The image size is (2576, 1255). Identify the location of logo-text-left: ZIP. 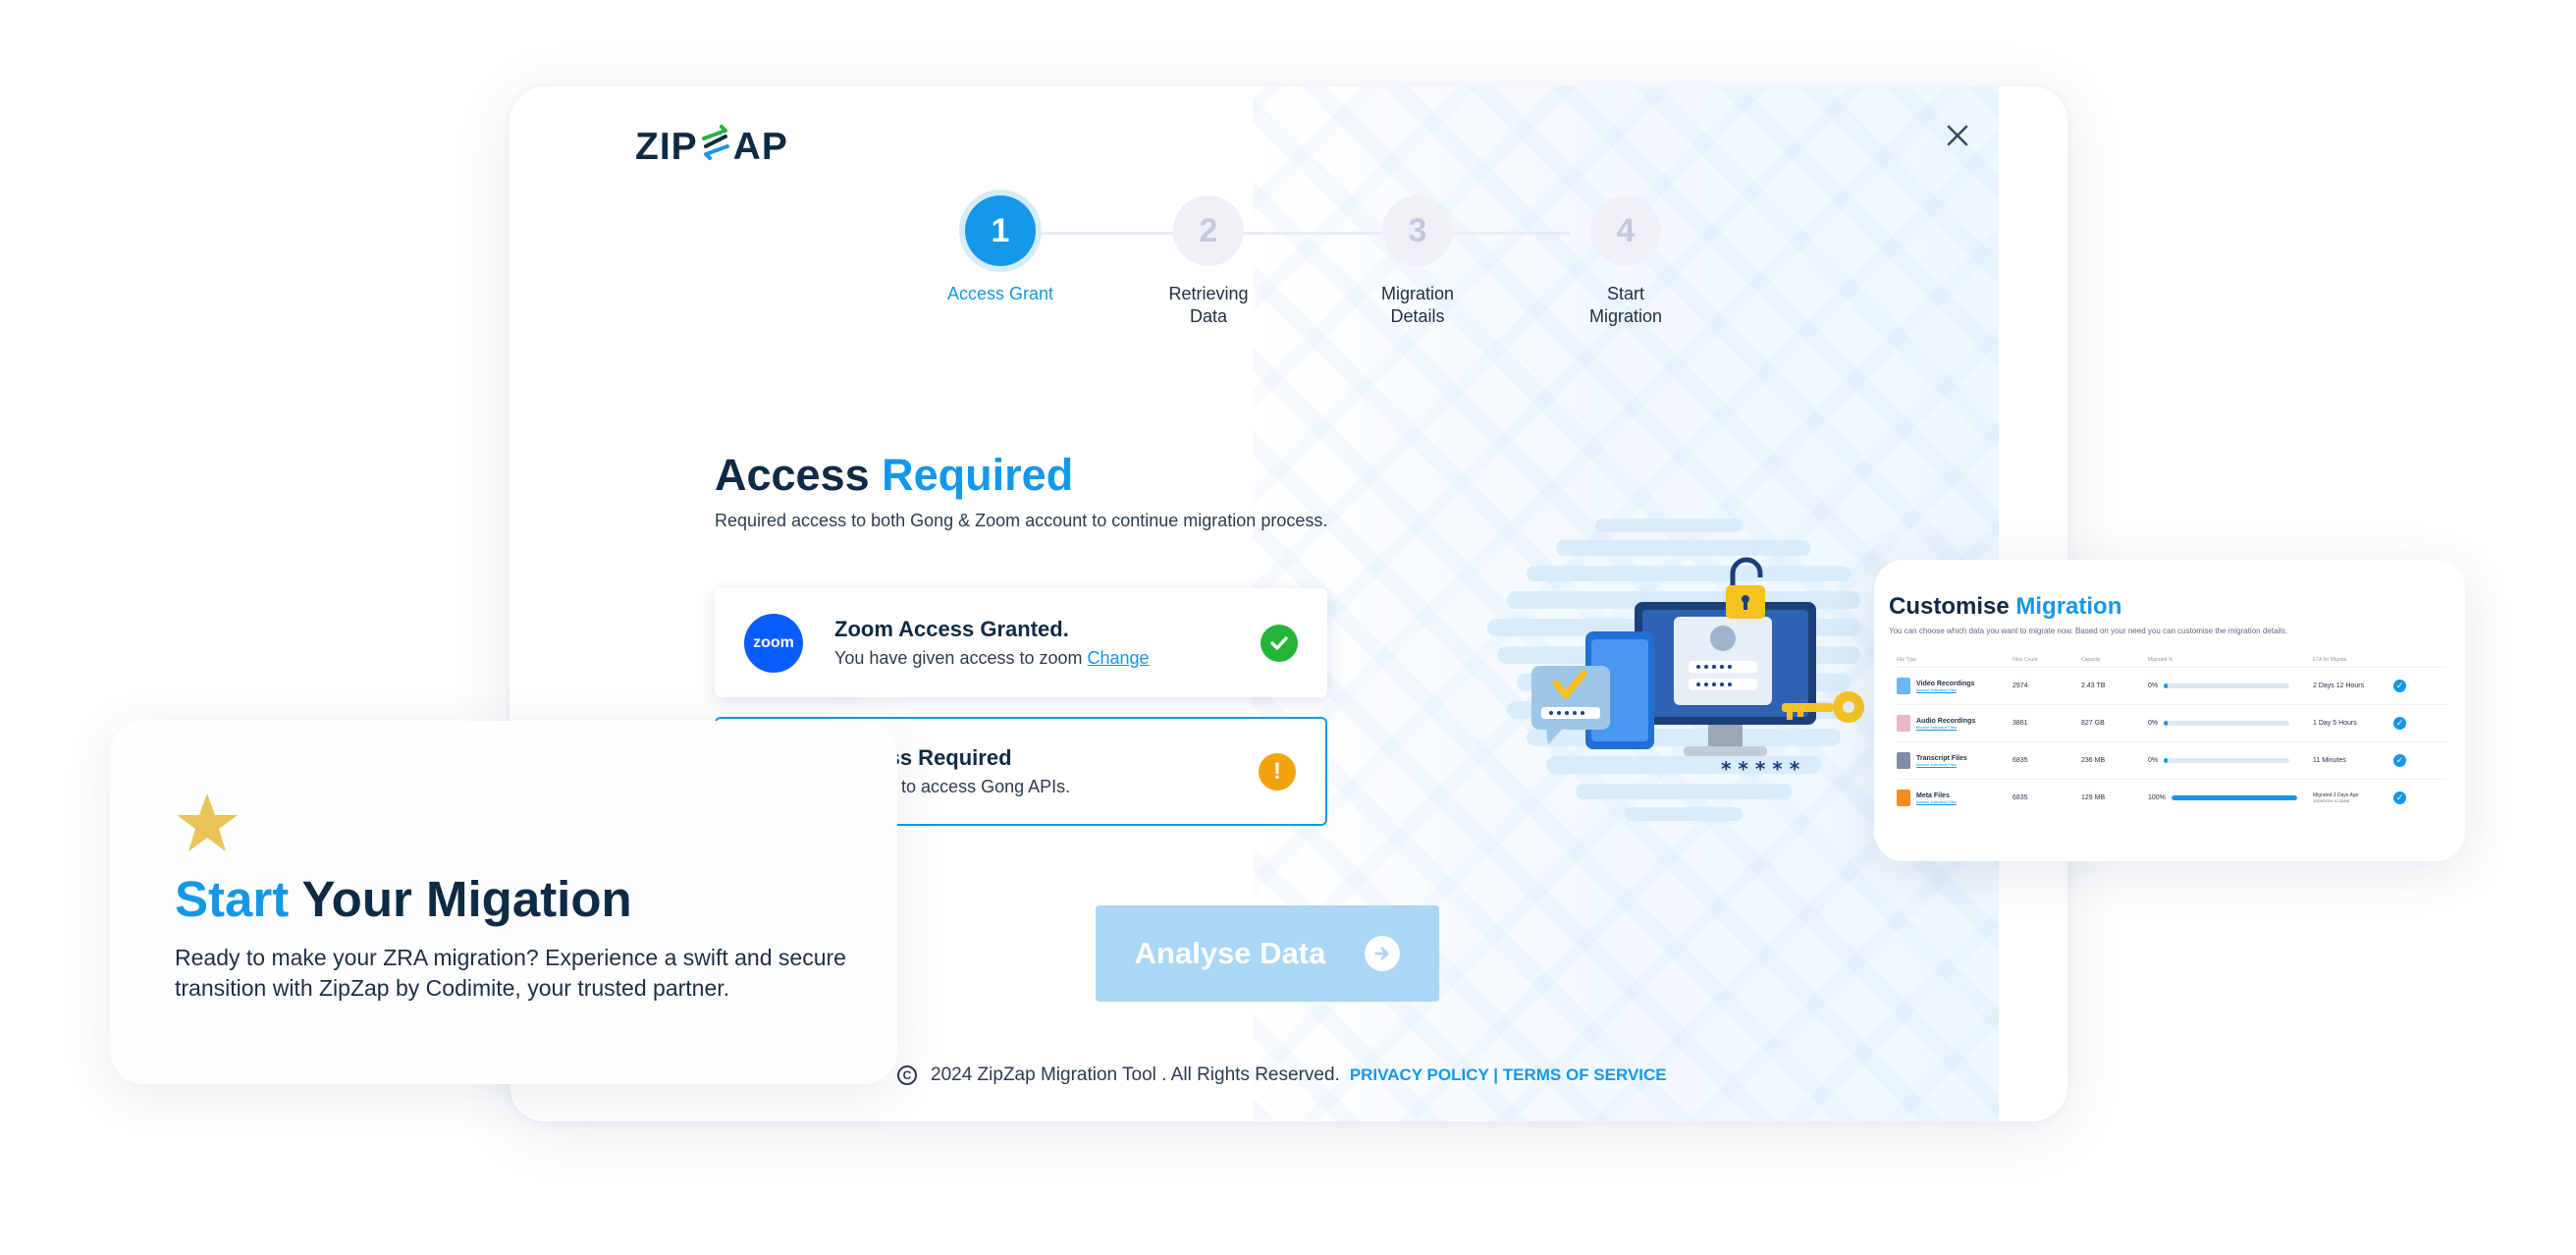
(666, 147).